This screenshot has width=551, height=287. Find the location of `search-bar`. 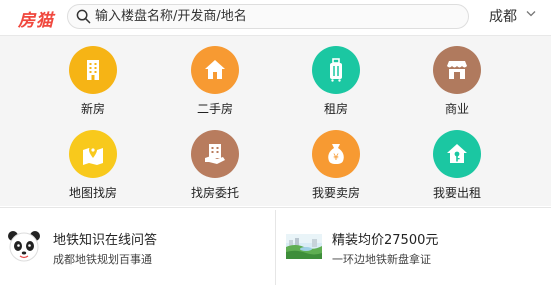

search-bar is located at coordinates (268, 16).